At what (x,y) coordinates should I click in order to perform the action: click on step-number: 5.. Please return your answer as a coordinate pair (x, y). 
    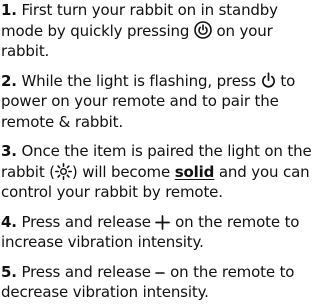
    Looking at the image, I should click on (9, 271).